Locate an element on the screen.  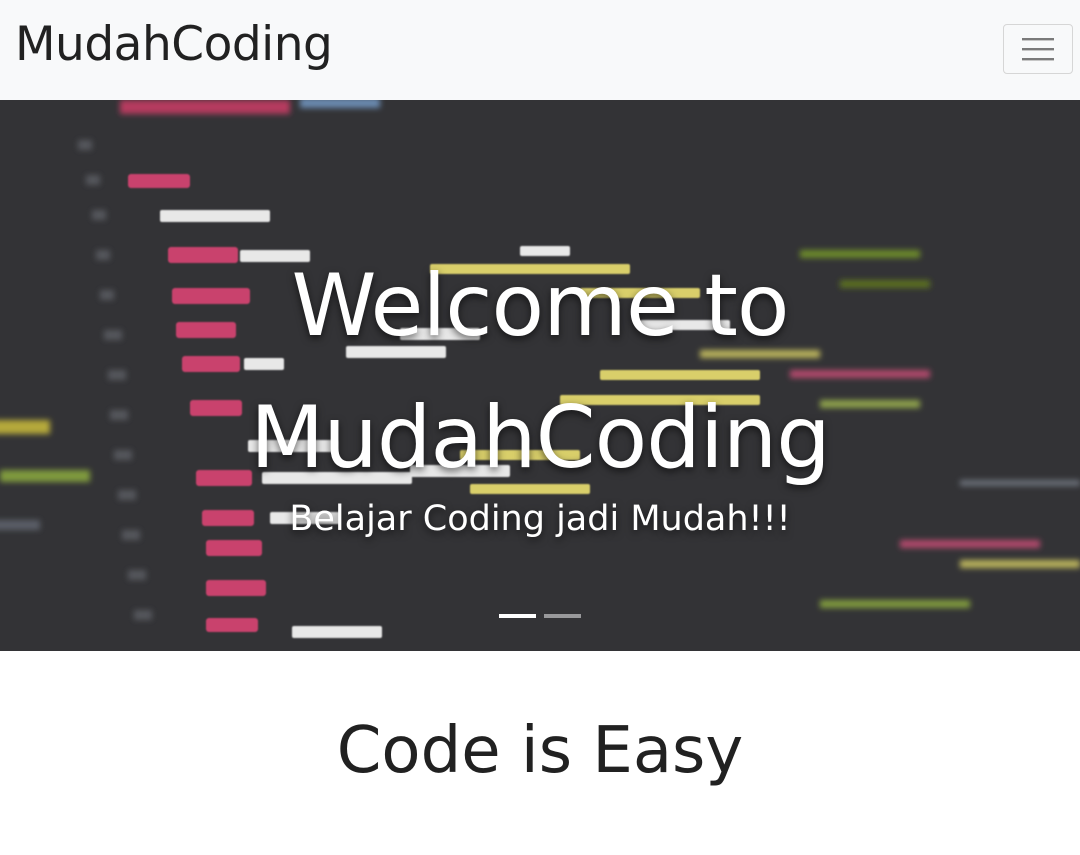
section-title: Code is Easy is located at coordinates (540, 751).